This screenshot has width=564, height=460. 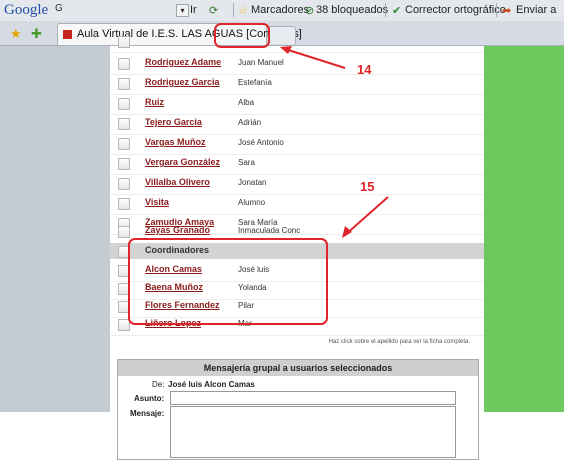 What do you see at coordinates (334, 142) in the screenshot?
I see `annotation-arrows` at bounding box center [334, 142].